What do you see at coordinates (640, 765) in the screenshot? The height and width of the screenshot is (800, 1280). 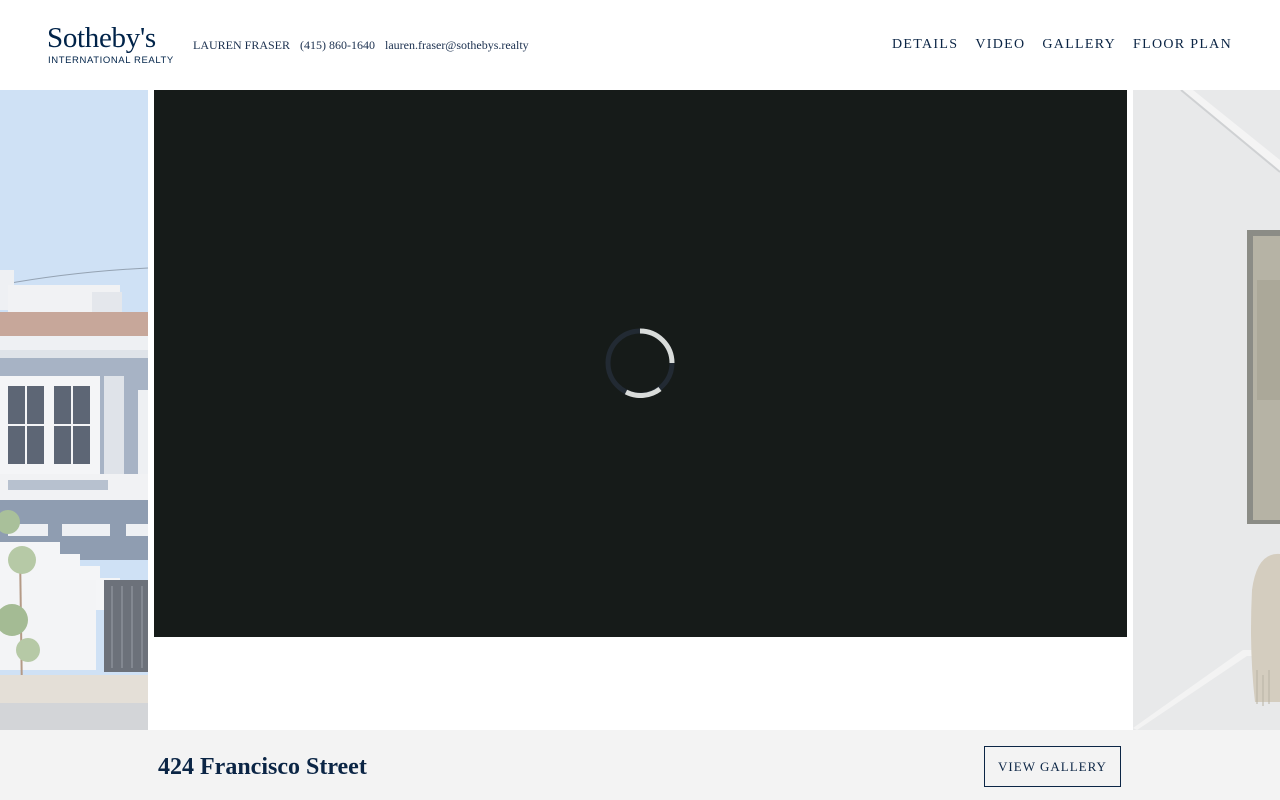 I see `listing-bar: 424 Francisco Street VIEW GALLERY` at bounding box center [640, 765].